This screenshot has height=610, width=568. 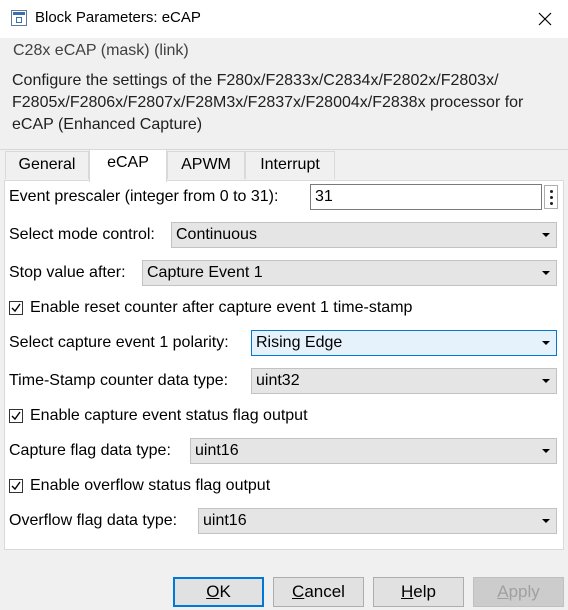 I want to click on help-button: Help, so click(x=418, y=592).